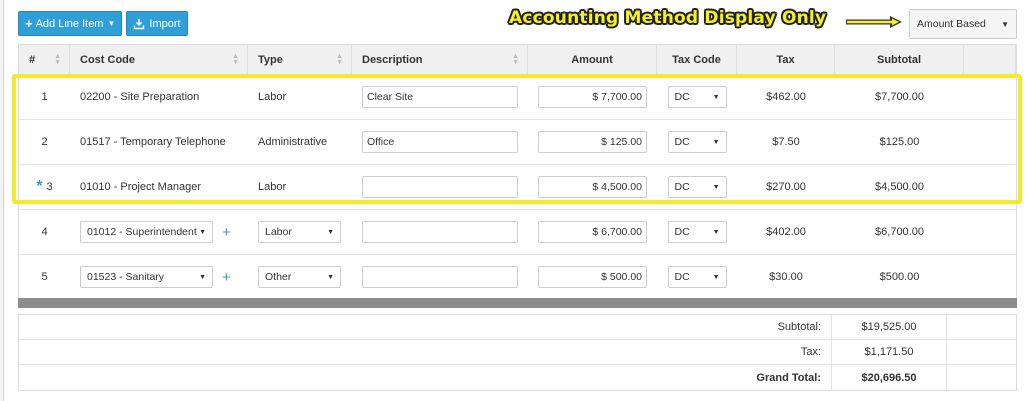  Describe the element at coordinates (139, 23) in the screenshot. I see `import-icon` at that location.